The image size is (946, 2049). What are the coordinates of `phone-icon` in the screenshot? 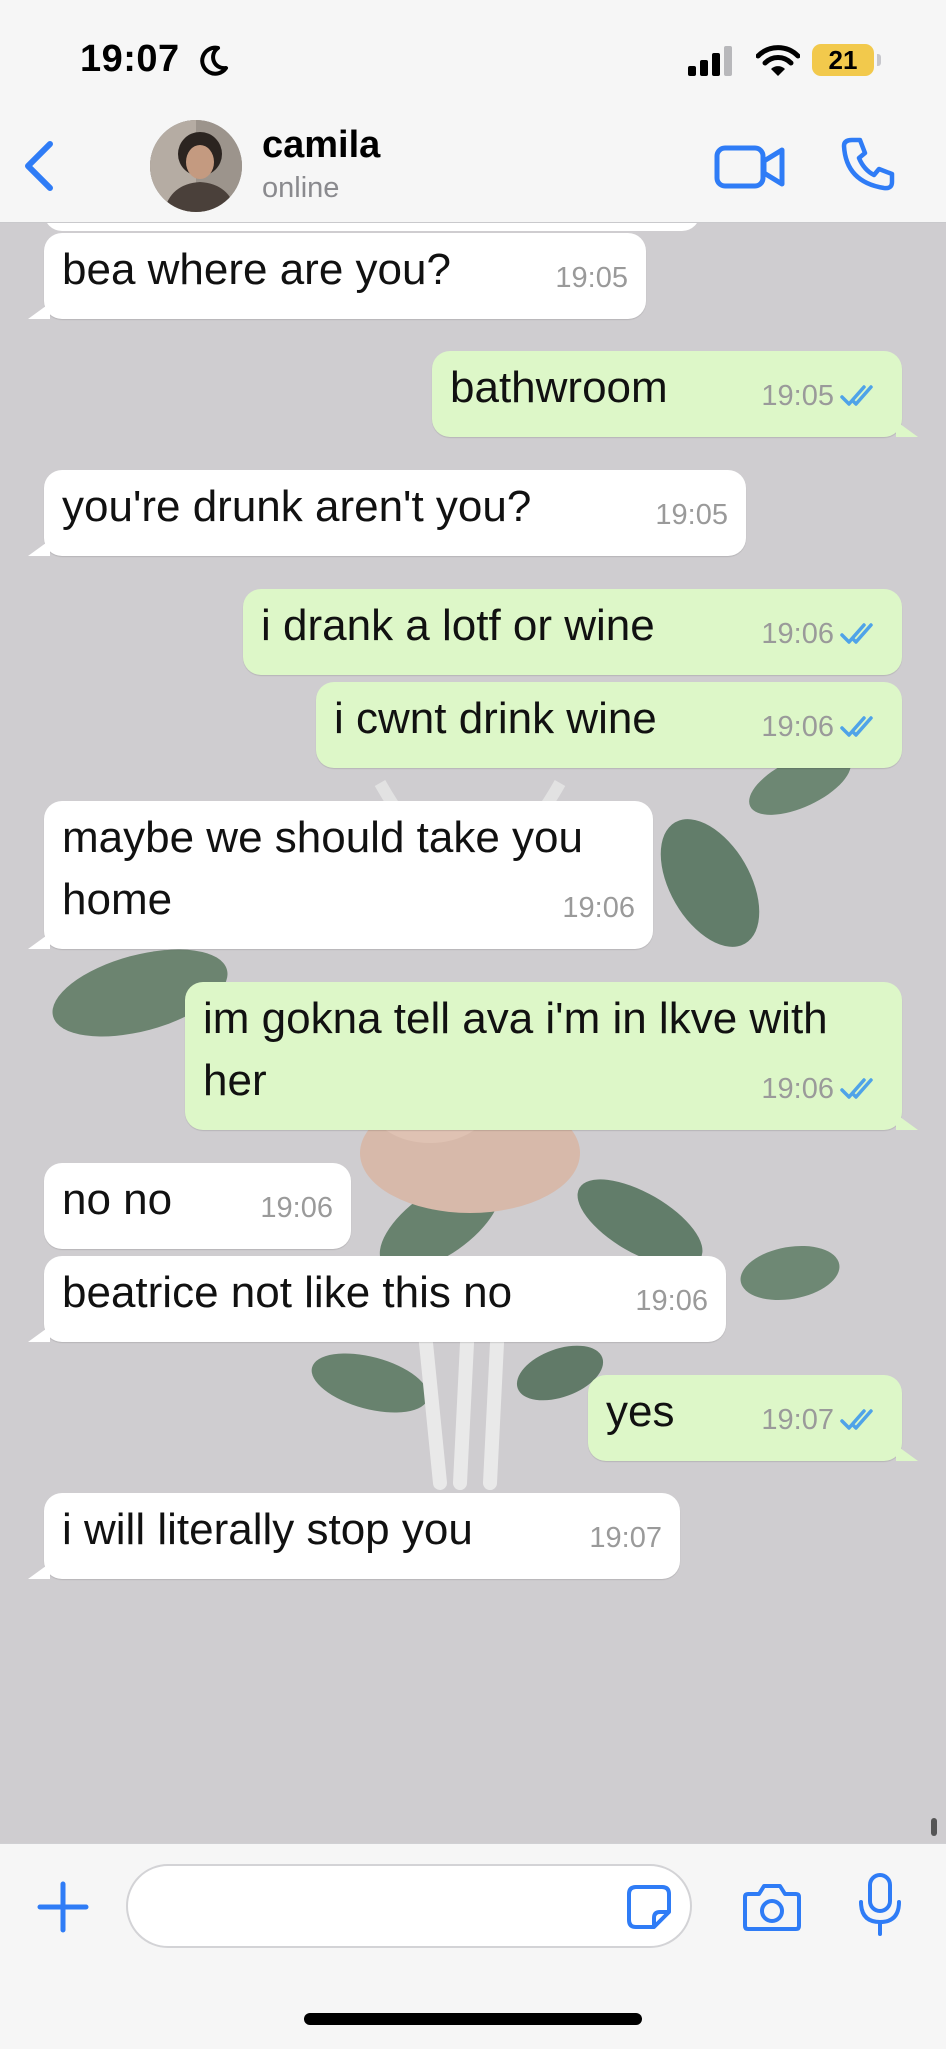 It's located at (868, 164).